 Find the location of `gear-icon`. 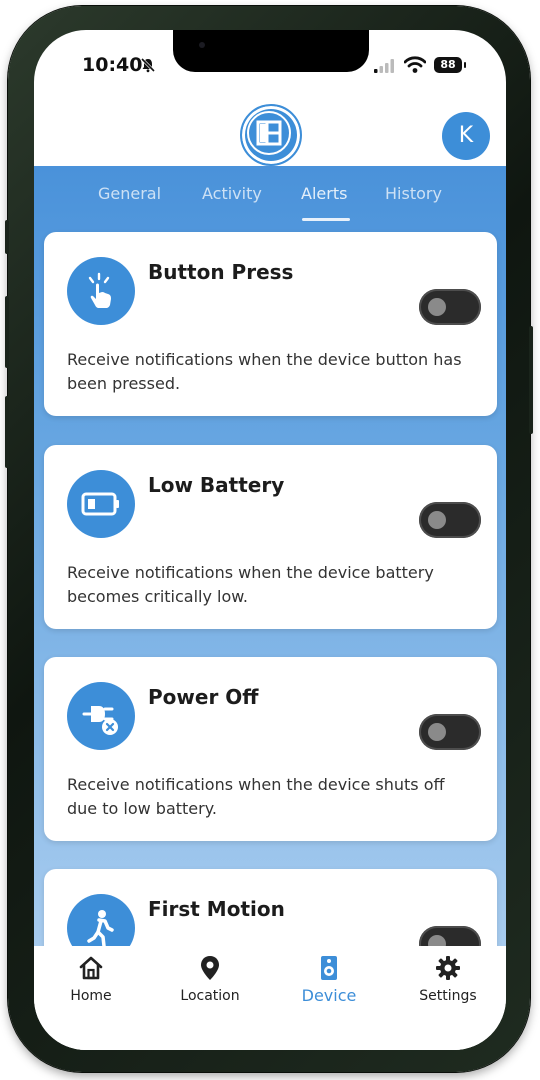

gear-icon is located at coordinates (448, 968).